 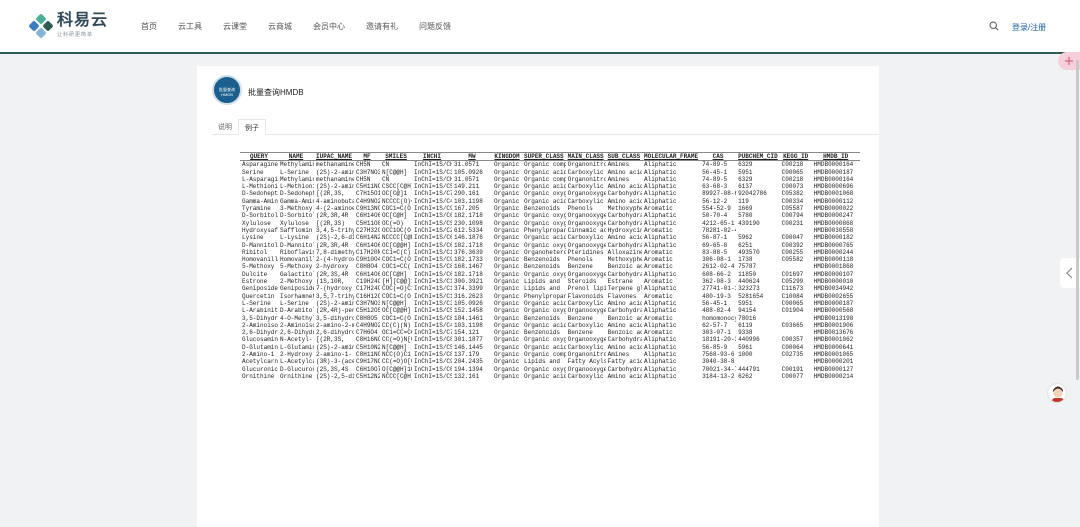 I want to click on table-cell: 493570, so click(x=749, y=252).